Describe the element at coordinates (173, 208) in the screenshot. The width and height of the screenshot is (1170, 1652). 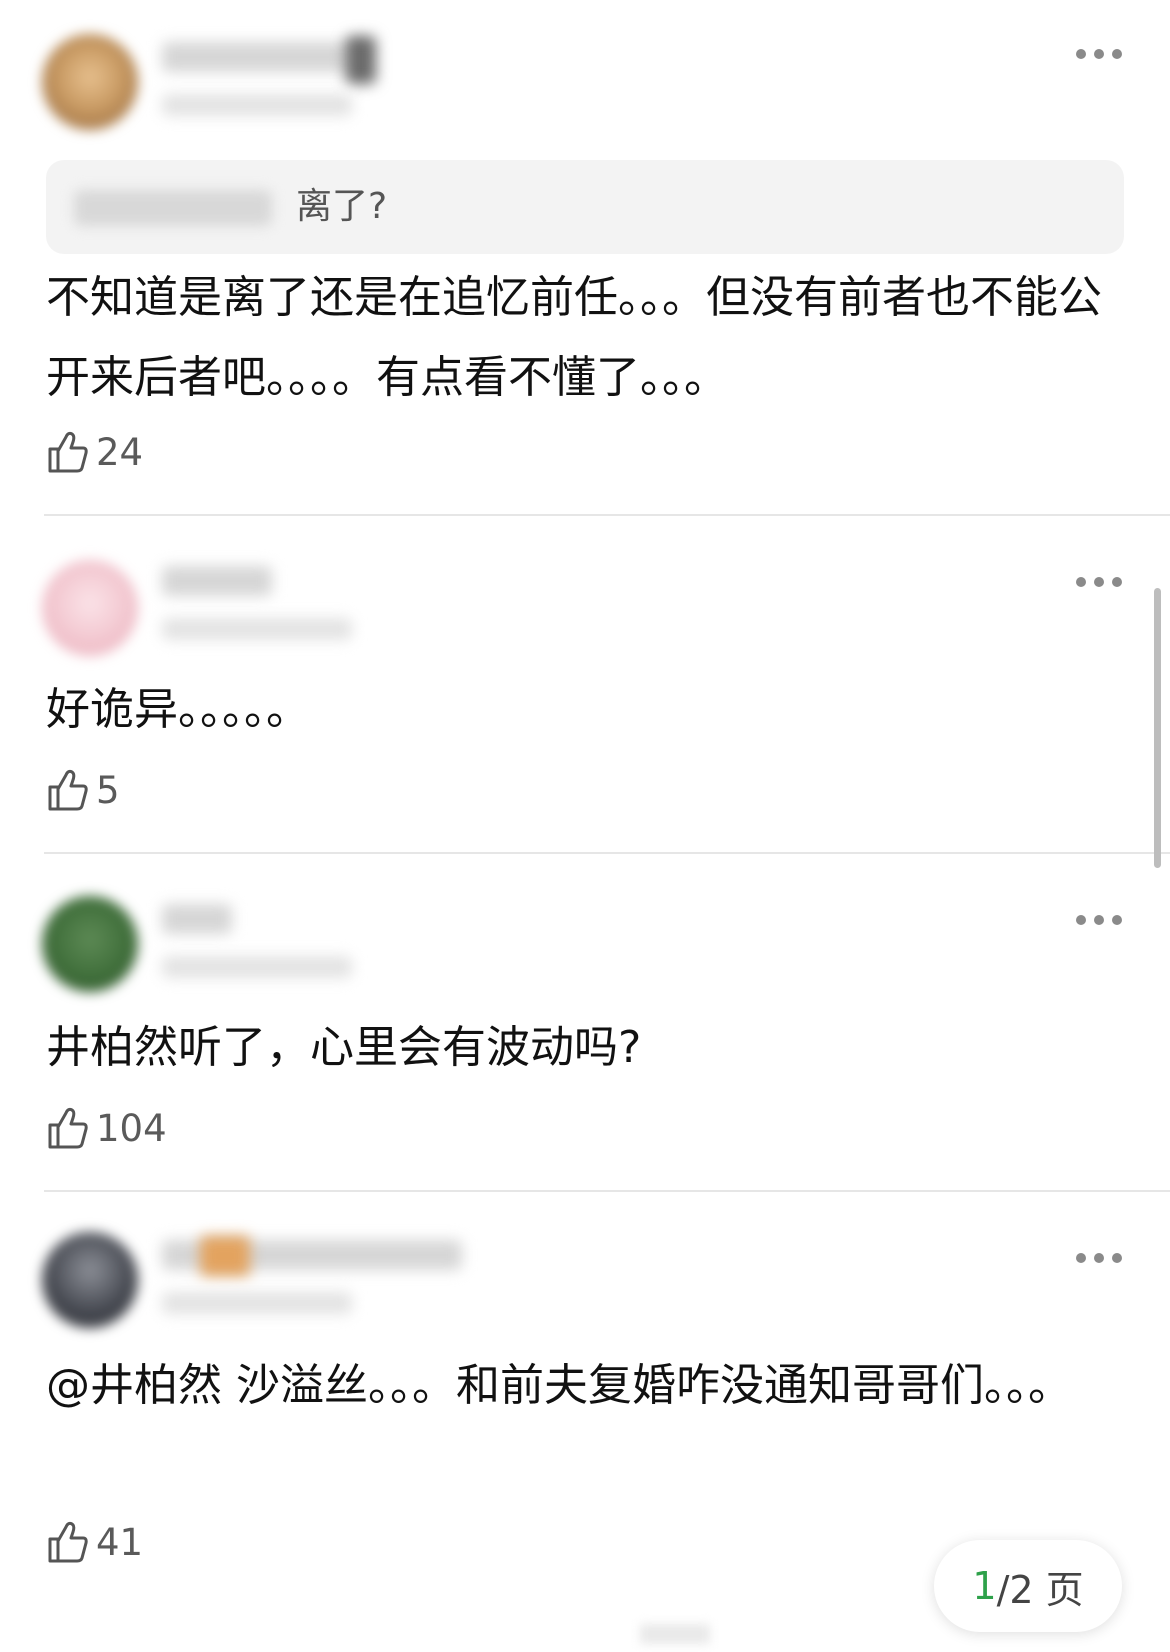
I see `quoted-user-blurred` at that location.